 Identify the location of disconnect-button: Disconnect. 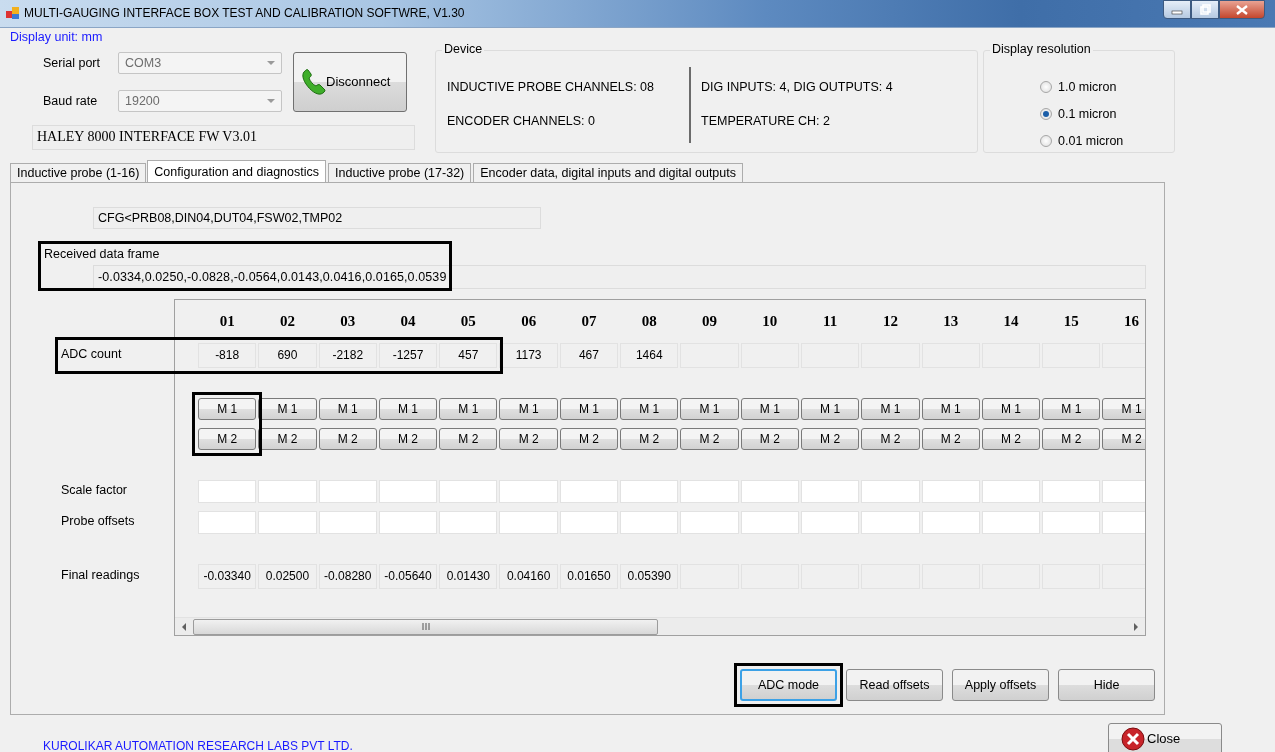
(350, 82).